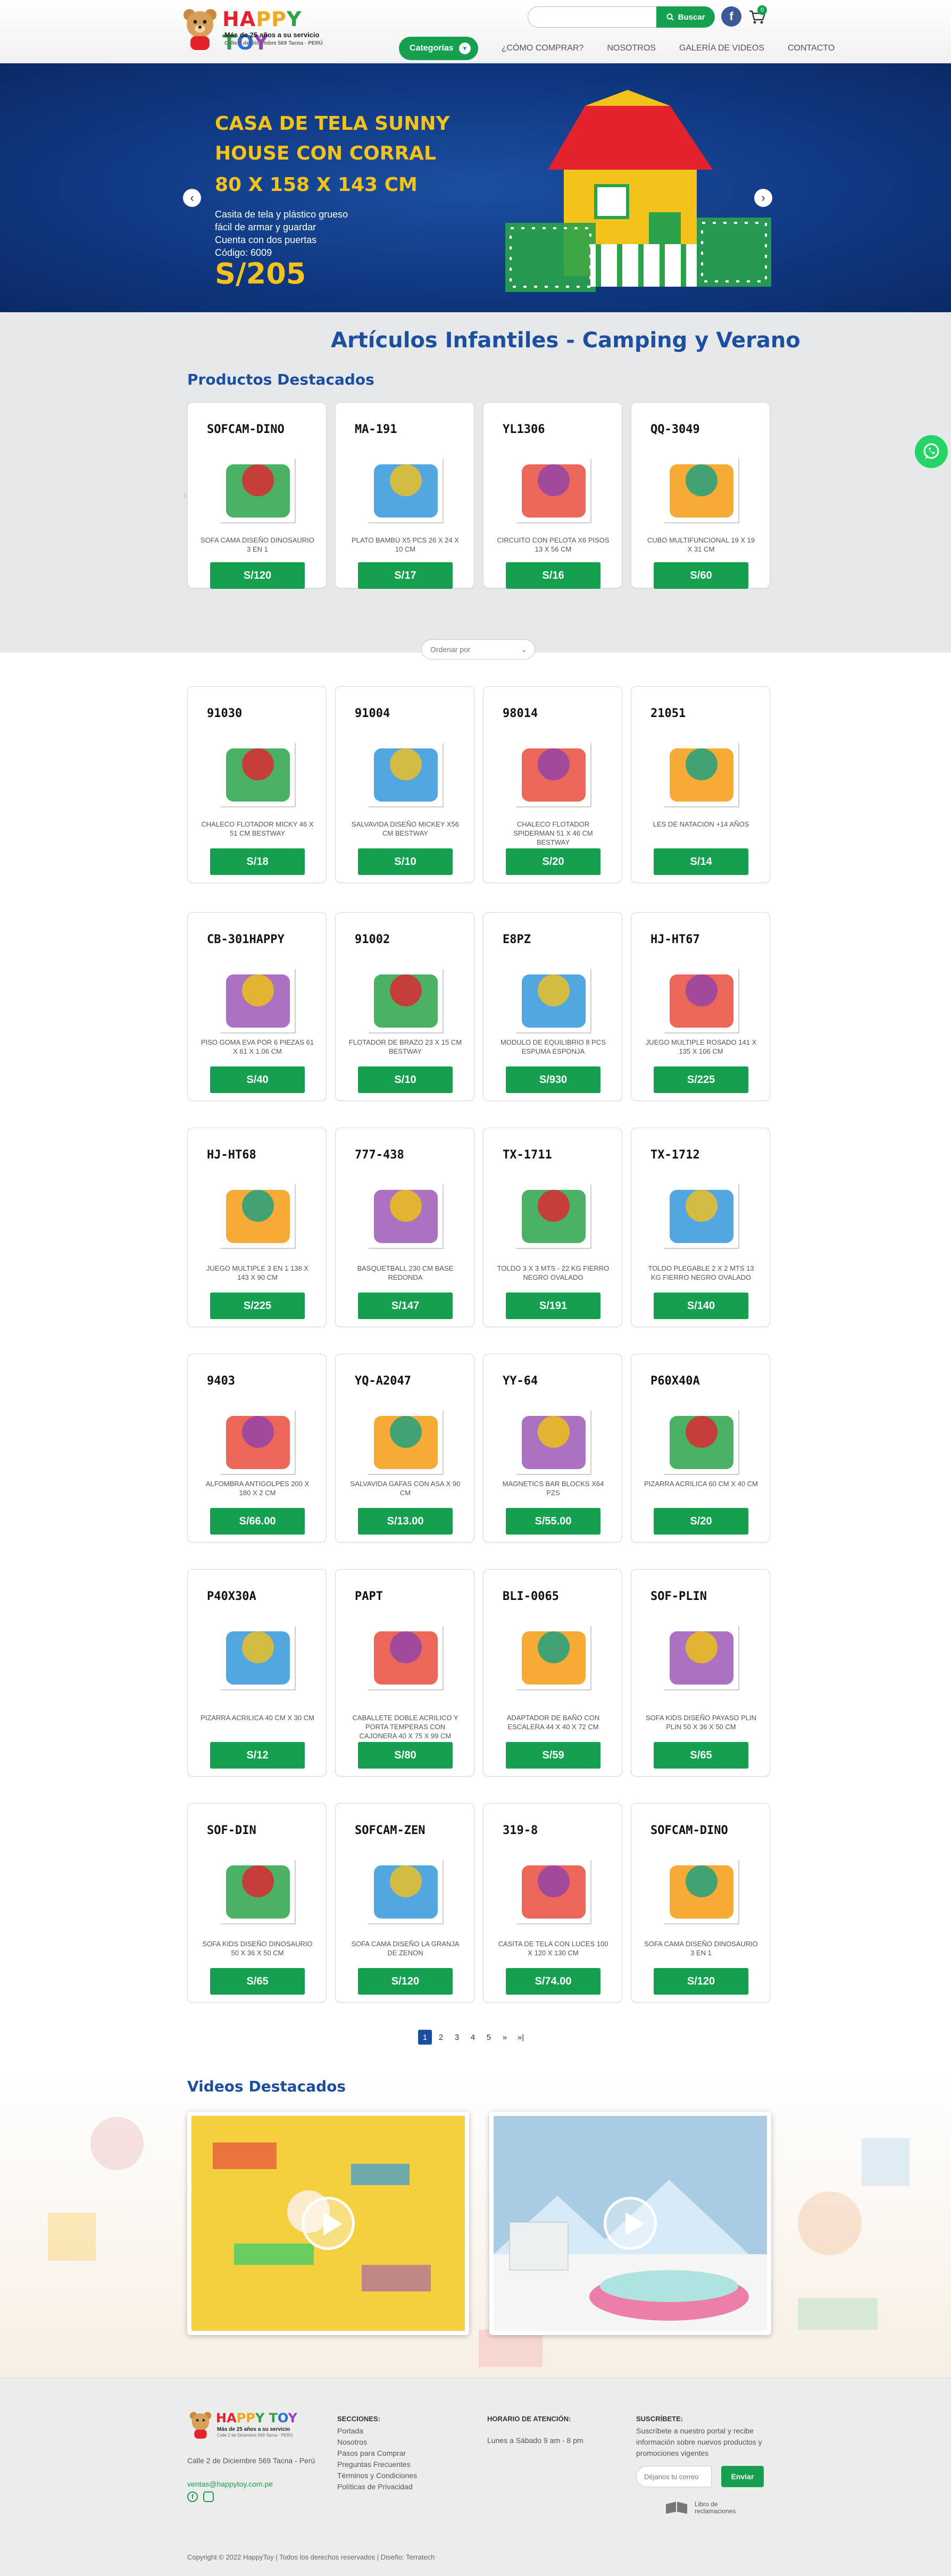  I want to click on page-last: »|, so click(521, 2037).